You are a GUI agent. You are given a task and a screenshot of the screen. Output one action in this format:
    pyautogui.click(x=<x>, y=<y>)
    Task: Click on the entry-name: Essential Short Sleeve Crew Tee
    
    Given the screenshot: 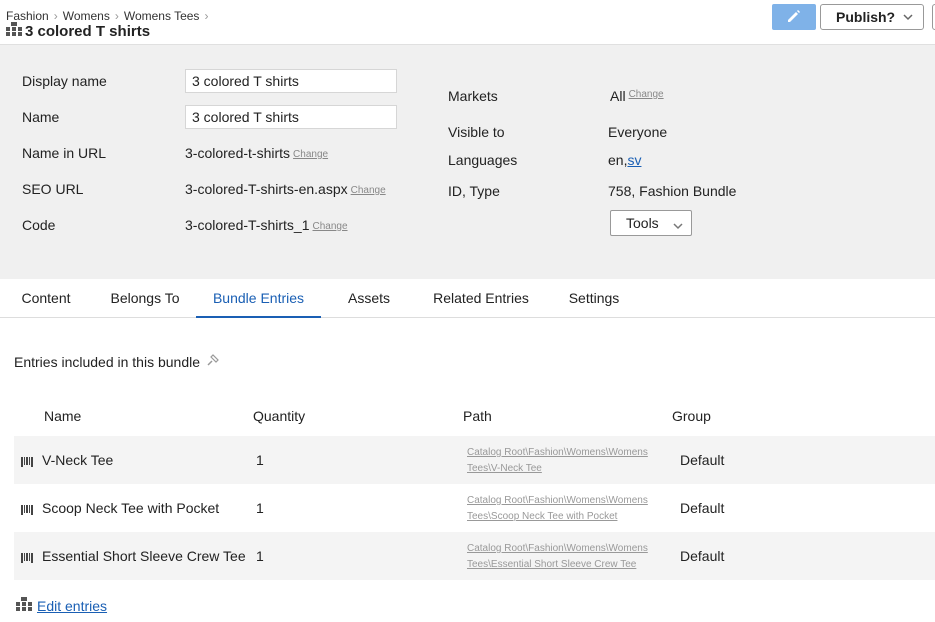 What is the action you would take?
    pyautogui.click(x=144, y=556)
    